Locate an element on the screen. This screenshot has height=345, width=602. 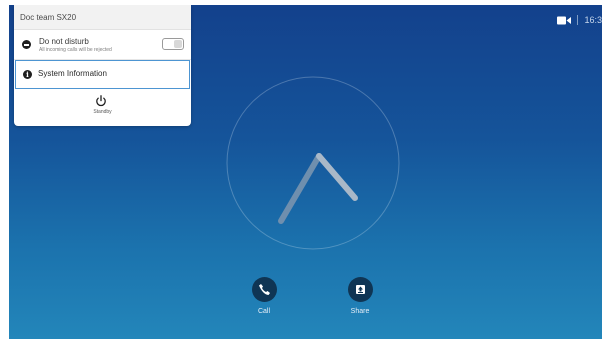
call-action: Call is located at coordinates (264, 296).